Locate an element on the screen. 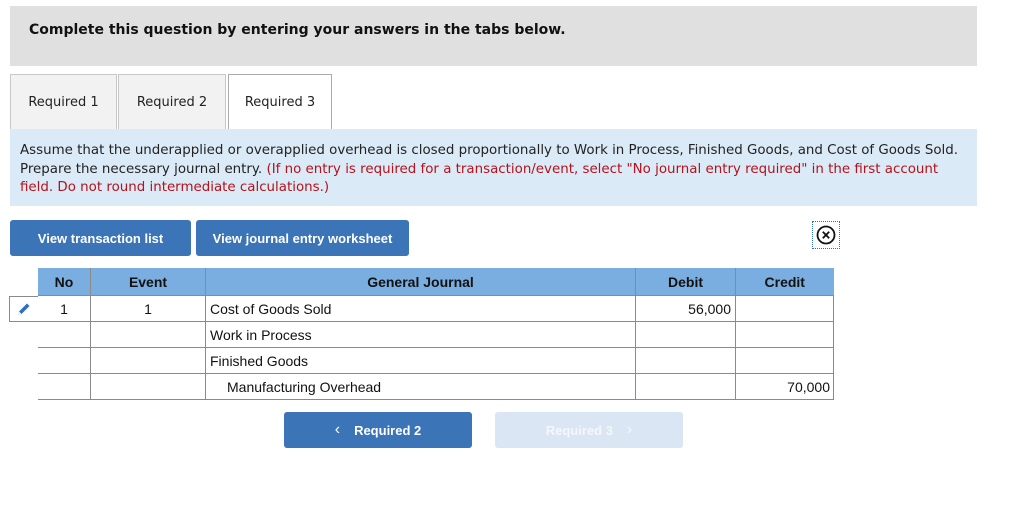 This screenshot has height=523, width=1024. chevron-left-icon: ‹ is located at coordinates (337, 429).